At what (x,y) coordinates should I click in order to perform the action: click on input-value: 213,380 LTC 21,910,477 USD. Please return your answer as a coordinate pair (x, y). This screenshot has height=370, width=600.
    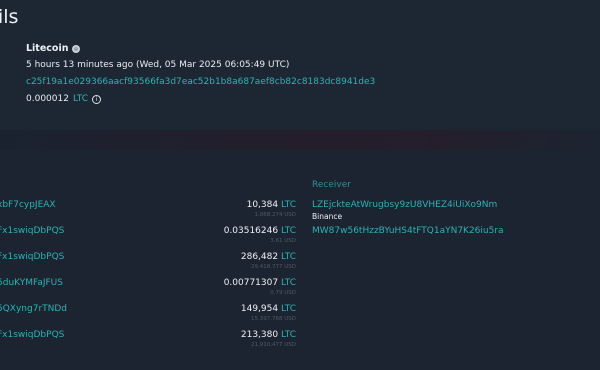
    Looking at the image, I should click on (268, 339).